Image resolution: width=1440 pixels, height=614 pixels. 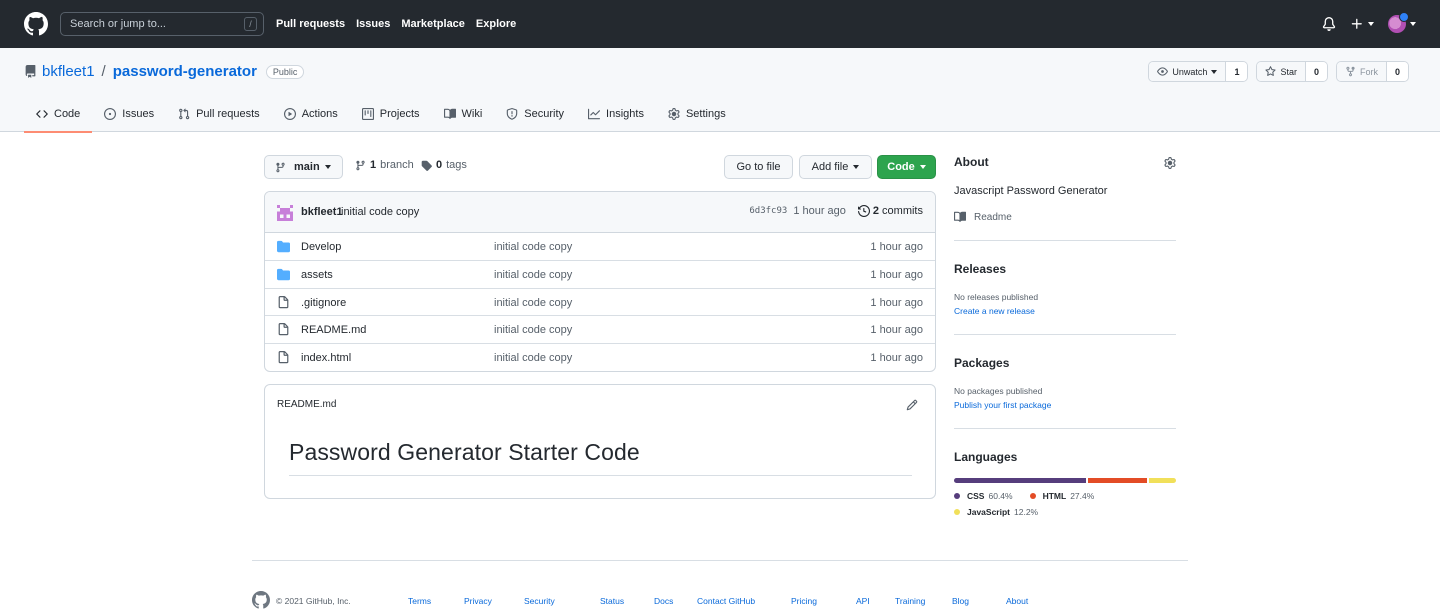 What do you see at coordinates (185, 71) in the screenshot?
I see `repo-name-link: password-generator` at bounding box center [185, 71].